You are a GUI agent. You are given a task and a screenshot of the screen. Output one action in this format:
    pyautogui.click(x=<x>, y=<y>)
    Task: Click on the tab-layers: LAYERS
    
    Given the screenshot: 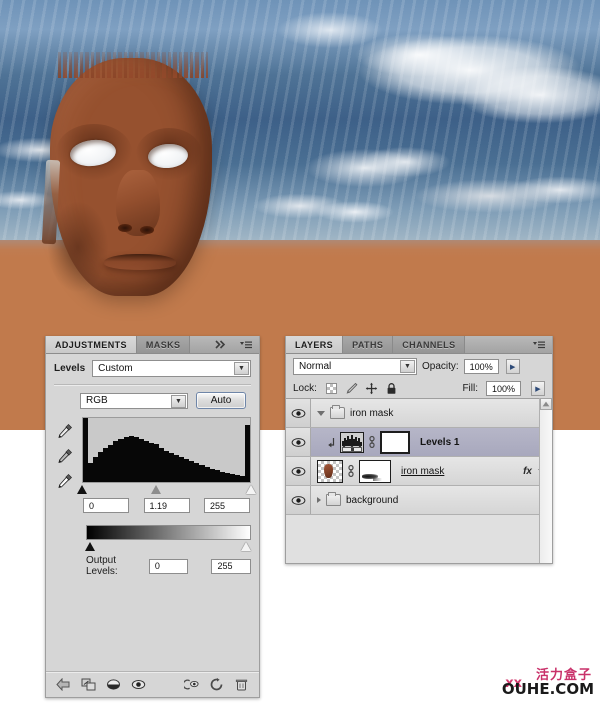 What is the action you would take?
    pyautogui.click(x=315, y=344)
    